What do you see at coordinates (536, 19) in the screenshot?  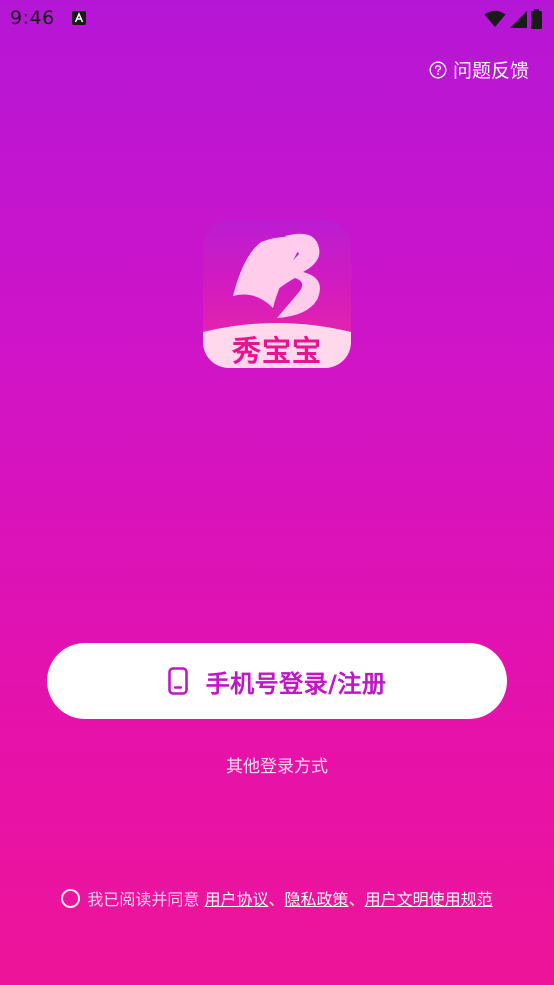 I see `battery-icon` at bounding box center [536, 19].